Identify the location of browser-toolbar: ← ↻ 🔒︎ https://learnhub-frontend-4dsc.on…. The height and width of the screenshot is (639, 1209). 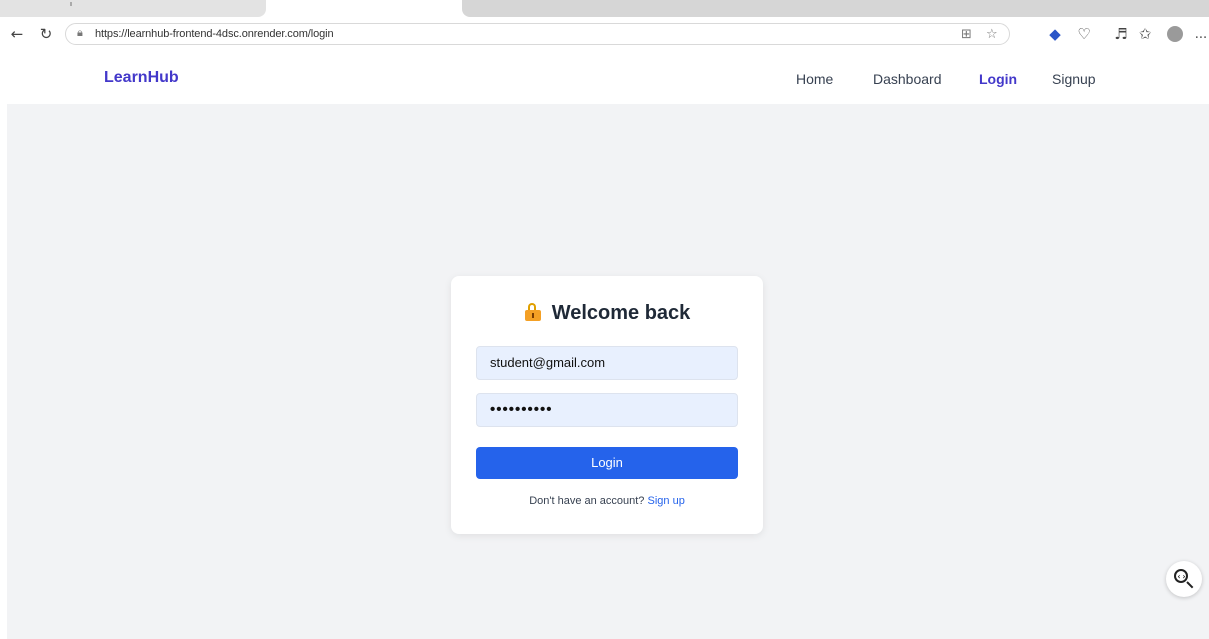
(604, 35).